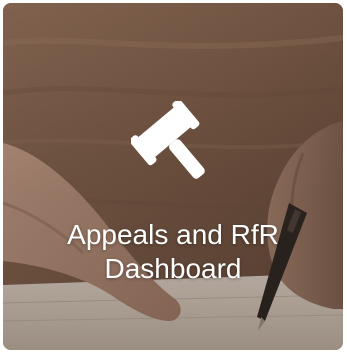 The image size is (347, 355). Describe the element at coordinates (168, 140) in the screenshot. I see `gavel-icon` at that location.